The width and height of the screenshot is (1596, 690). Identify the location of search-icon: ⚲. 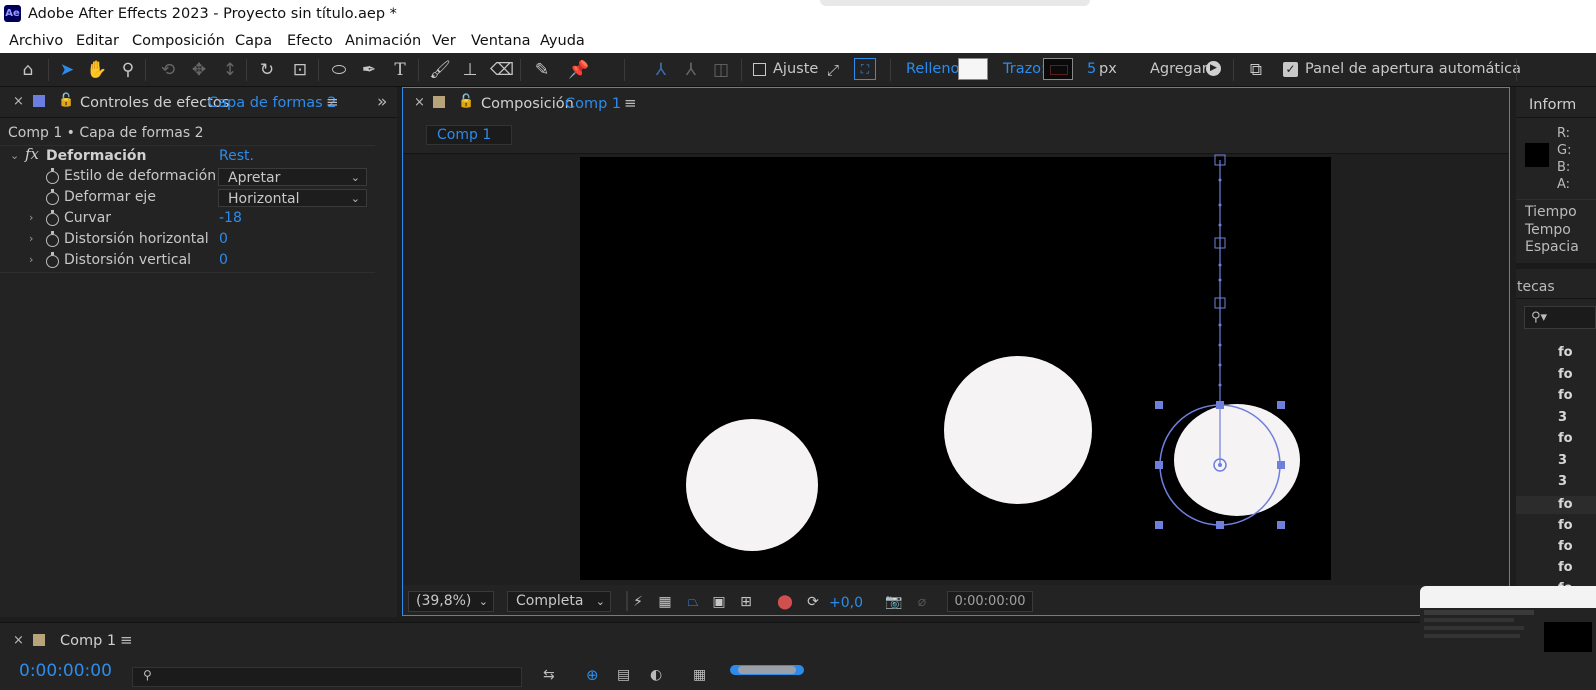
(147, 675).